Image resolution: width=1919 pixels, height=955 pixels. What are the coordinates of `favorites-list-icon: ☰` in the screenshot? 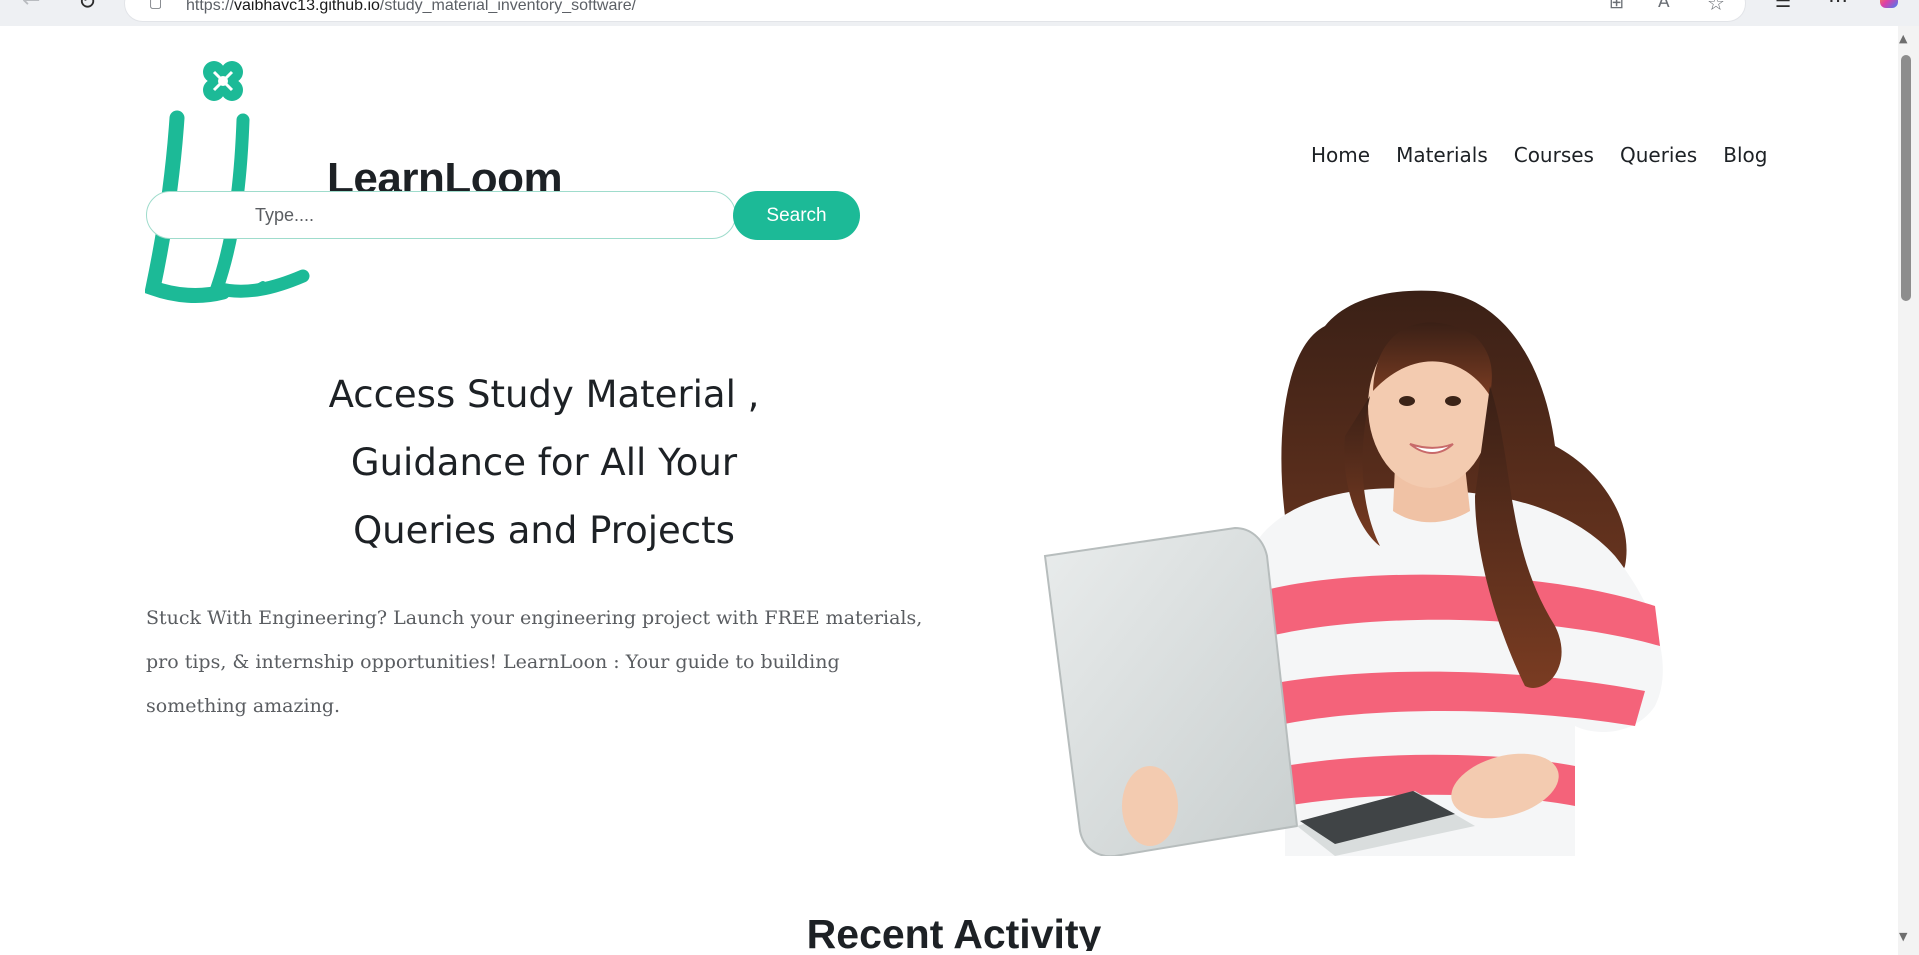 It's located at (1783, 6).